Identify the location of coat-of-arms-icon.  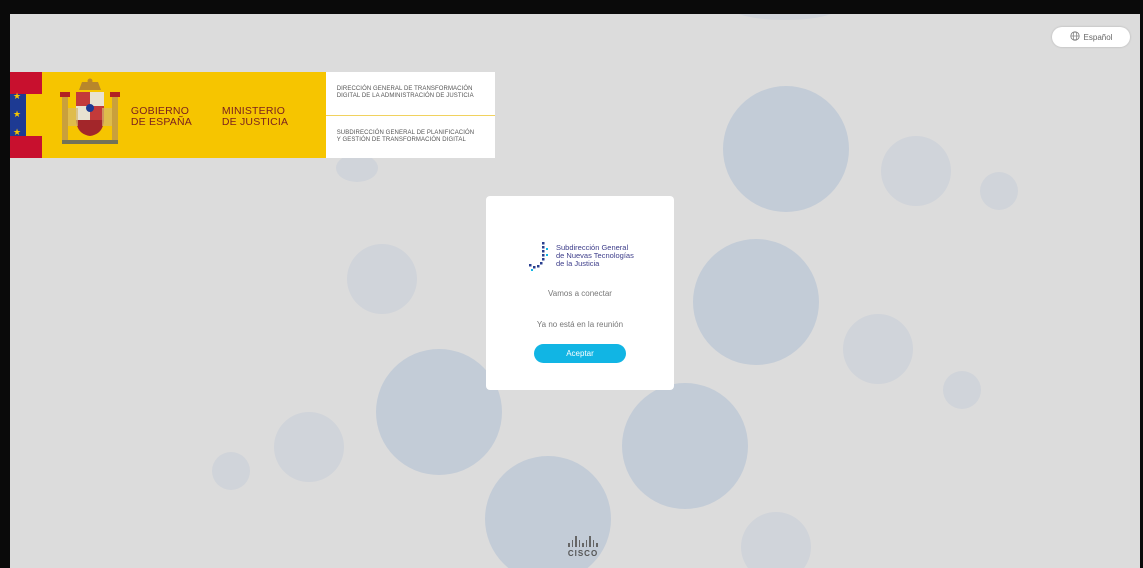
(89, 111).